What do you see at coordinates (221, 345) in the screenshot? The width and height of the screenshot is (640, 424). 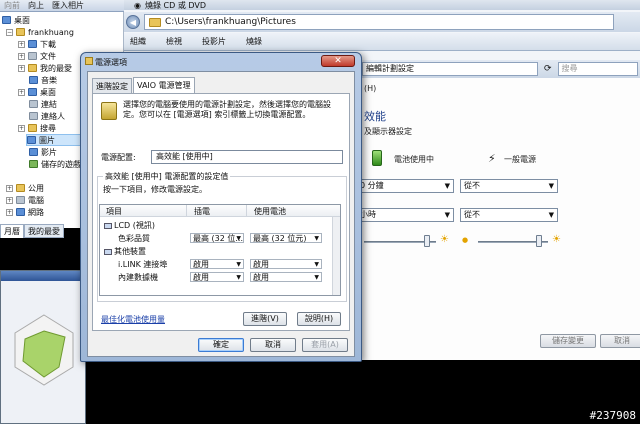 I see `ok-button: 確定` at bounding box center [221, 345].